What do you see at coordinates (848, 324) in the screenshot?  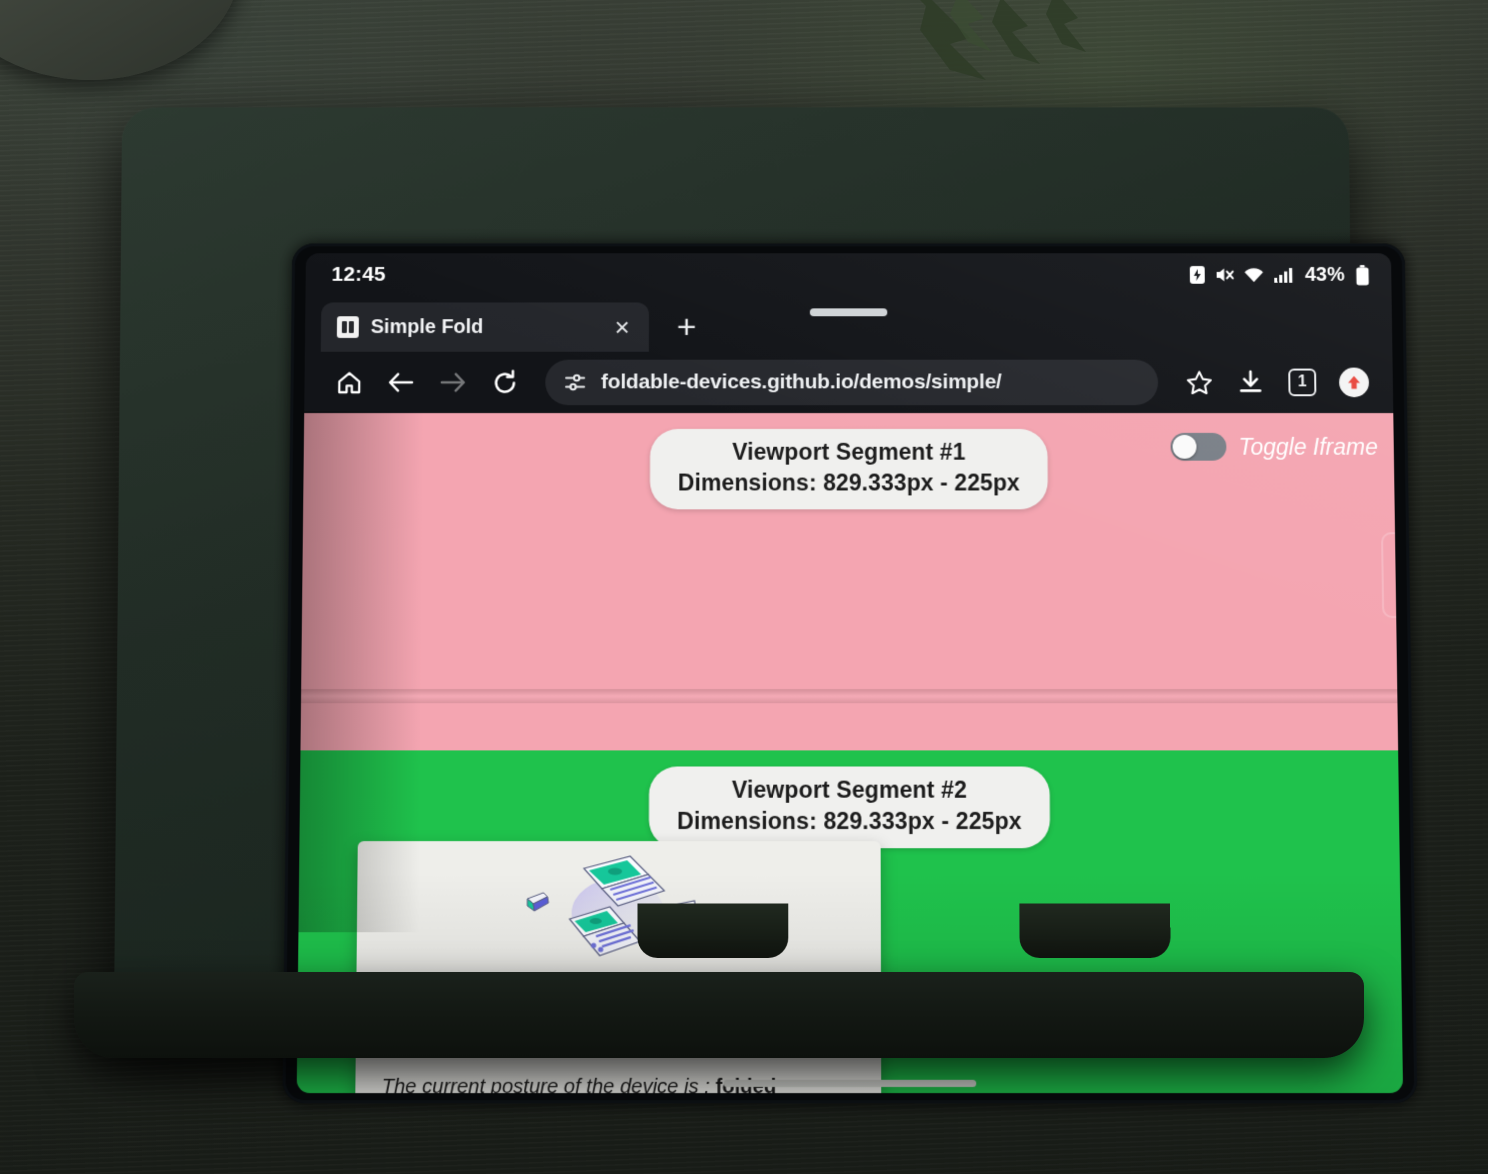 I see `browser-tab-strip: Simple Fold × +` at bounding box center [848, 324].